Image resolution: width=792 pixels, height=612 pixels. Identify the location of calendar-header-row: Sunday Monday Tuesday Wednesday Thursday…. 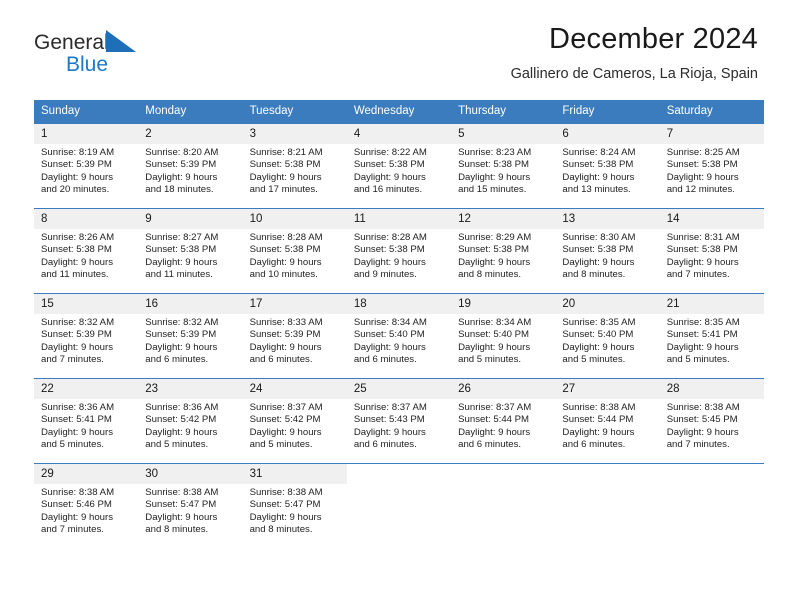
(399, 112).